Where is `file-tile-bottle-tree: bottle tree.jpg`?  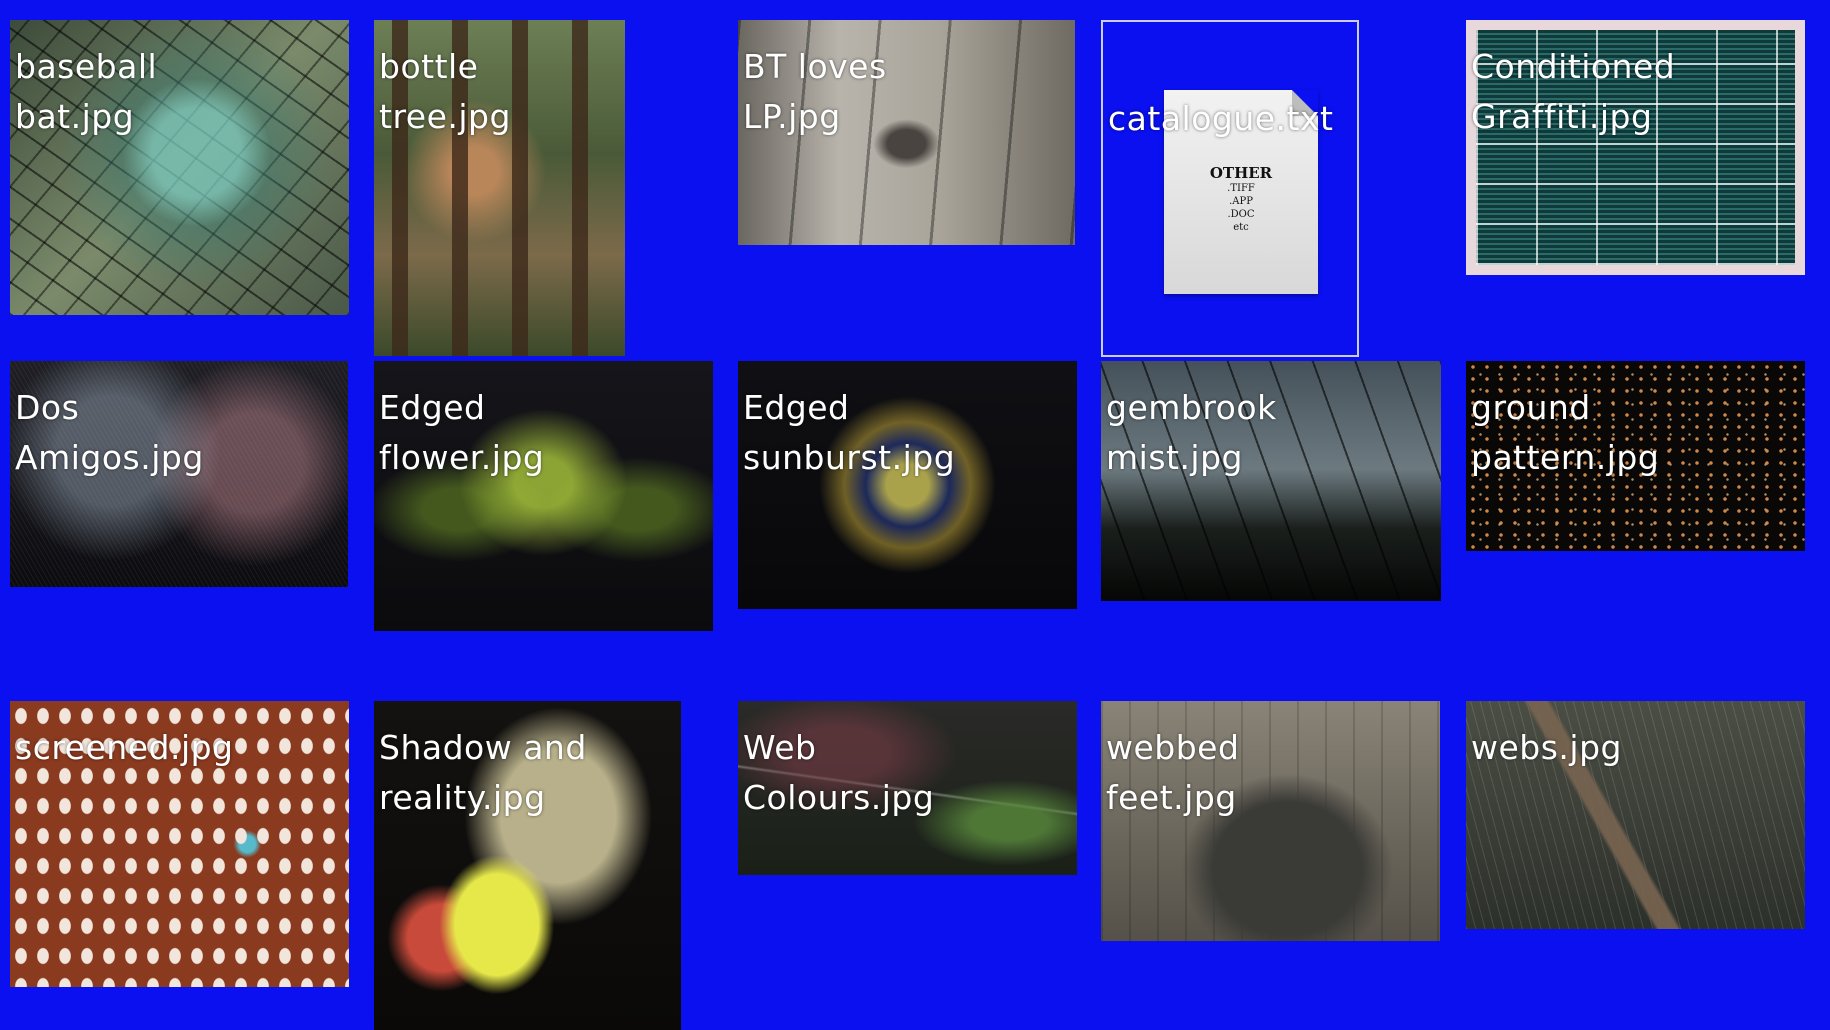 file-tile-bottle-tree: bottle tree.jpg is located at coordinates (499, 188).